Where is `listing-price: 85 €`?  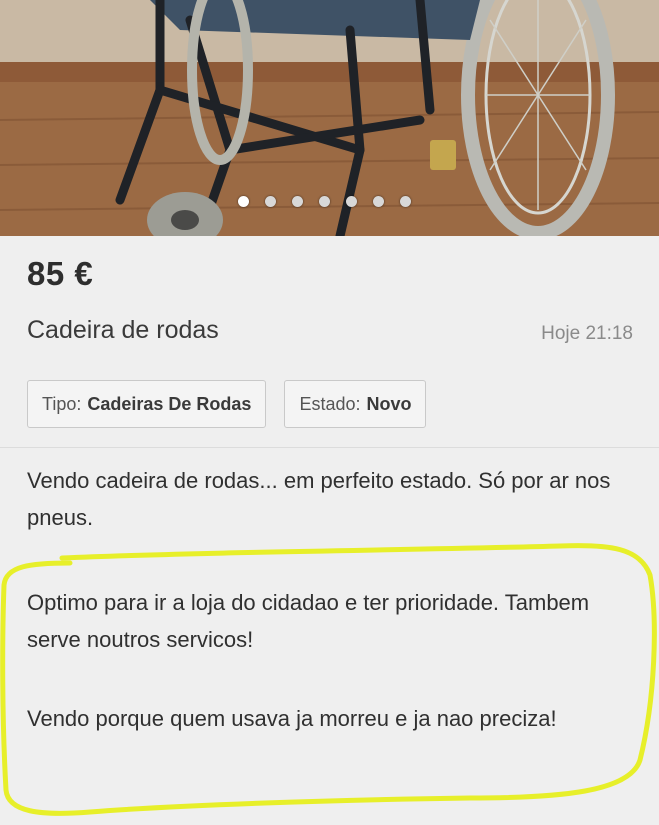 listing-price: 85 € is located at coordinates (60, 273).